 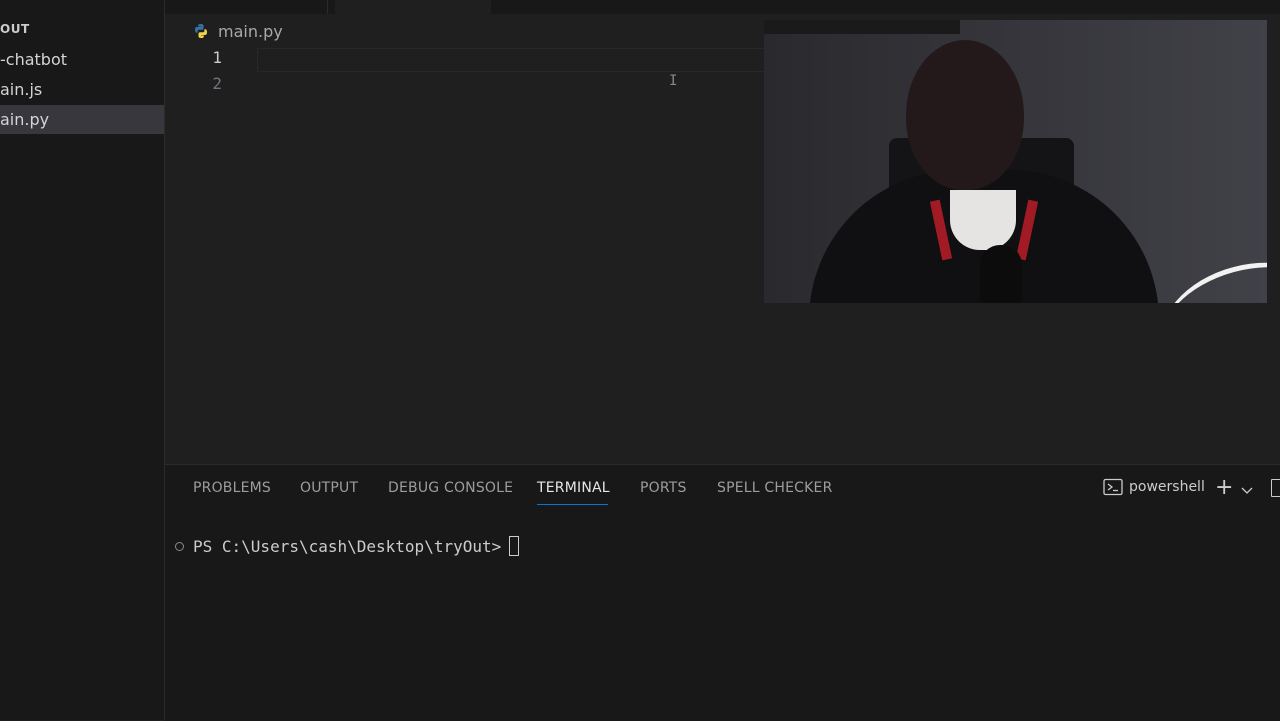 I want to click on explorer-item-label: -chatbot, so click(x=34, y=59).